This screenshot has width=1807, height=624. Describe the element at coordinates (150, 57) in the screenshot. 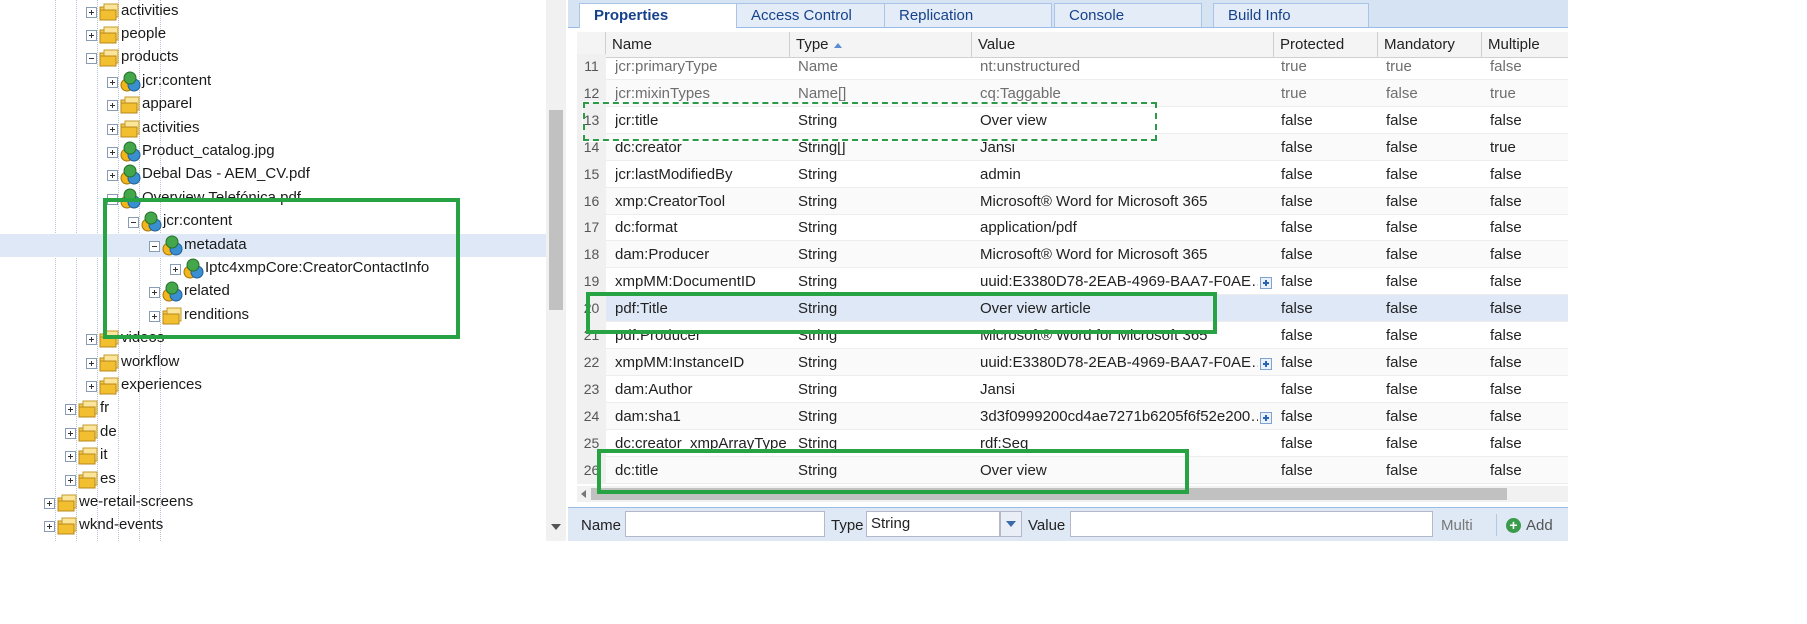

I see `tree-node-label: products` at that location.